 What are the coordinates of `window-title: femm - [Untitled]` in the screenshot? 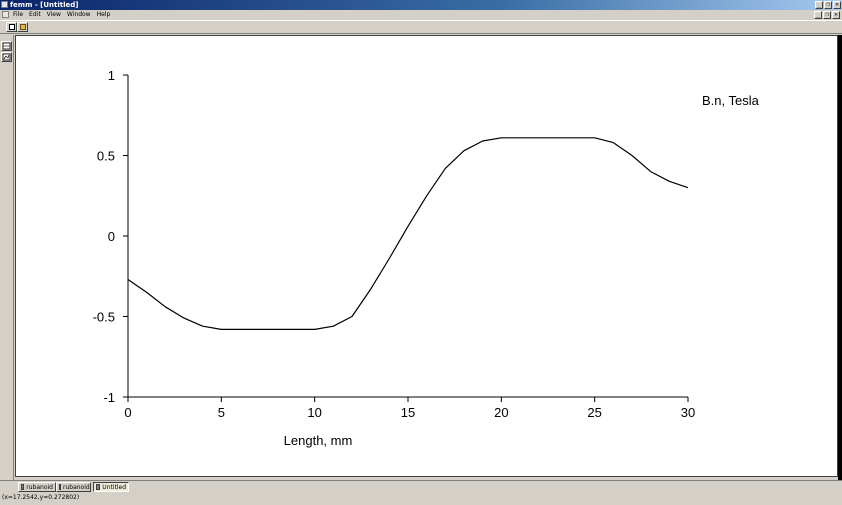 It's located at (44, 5).